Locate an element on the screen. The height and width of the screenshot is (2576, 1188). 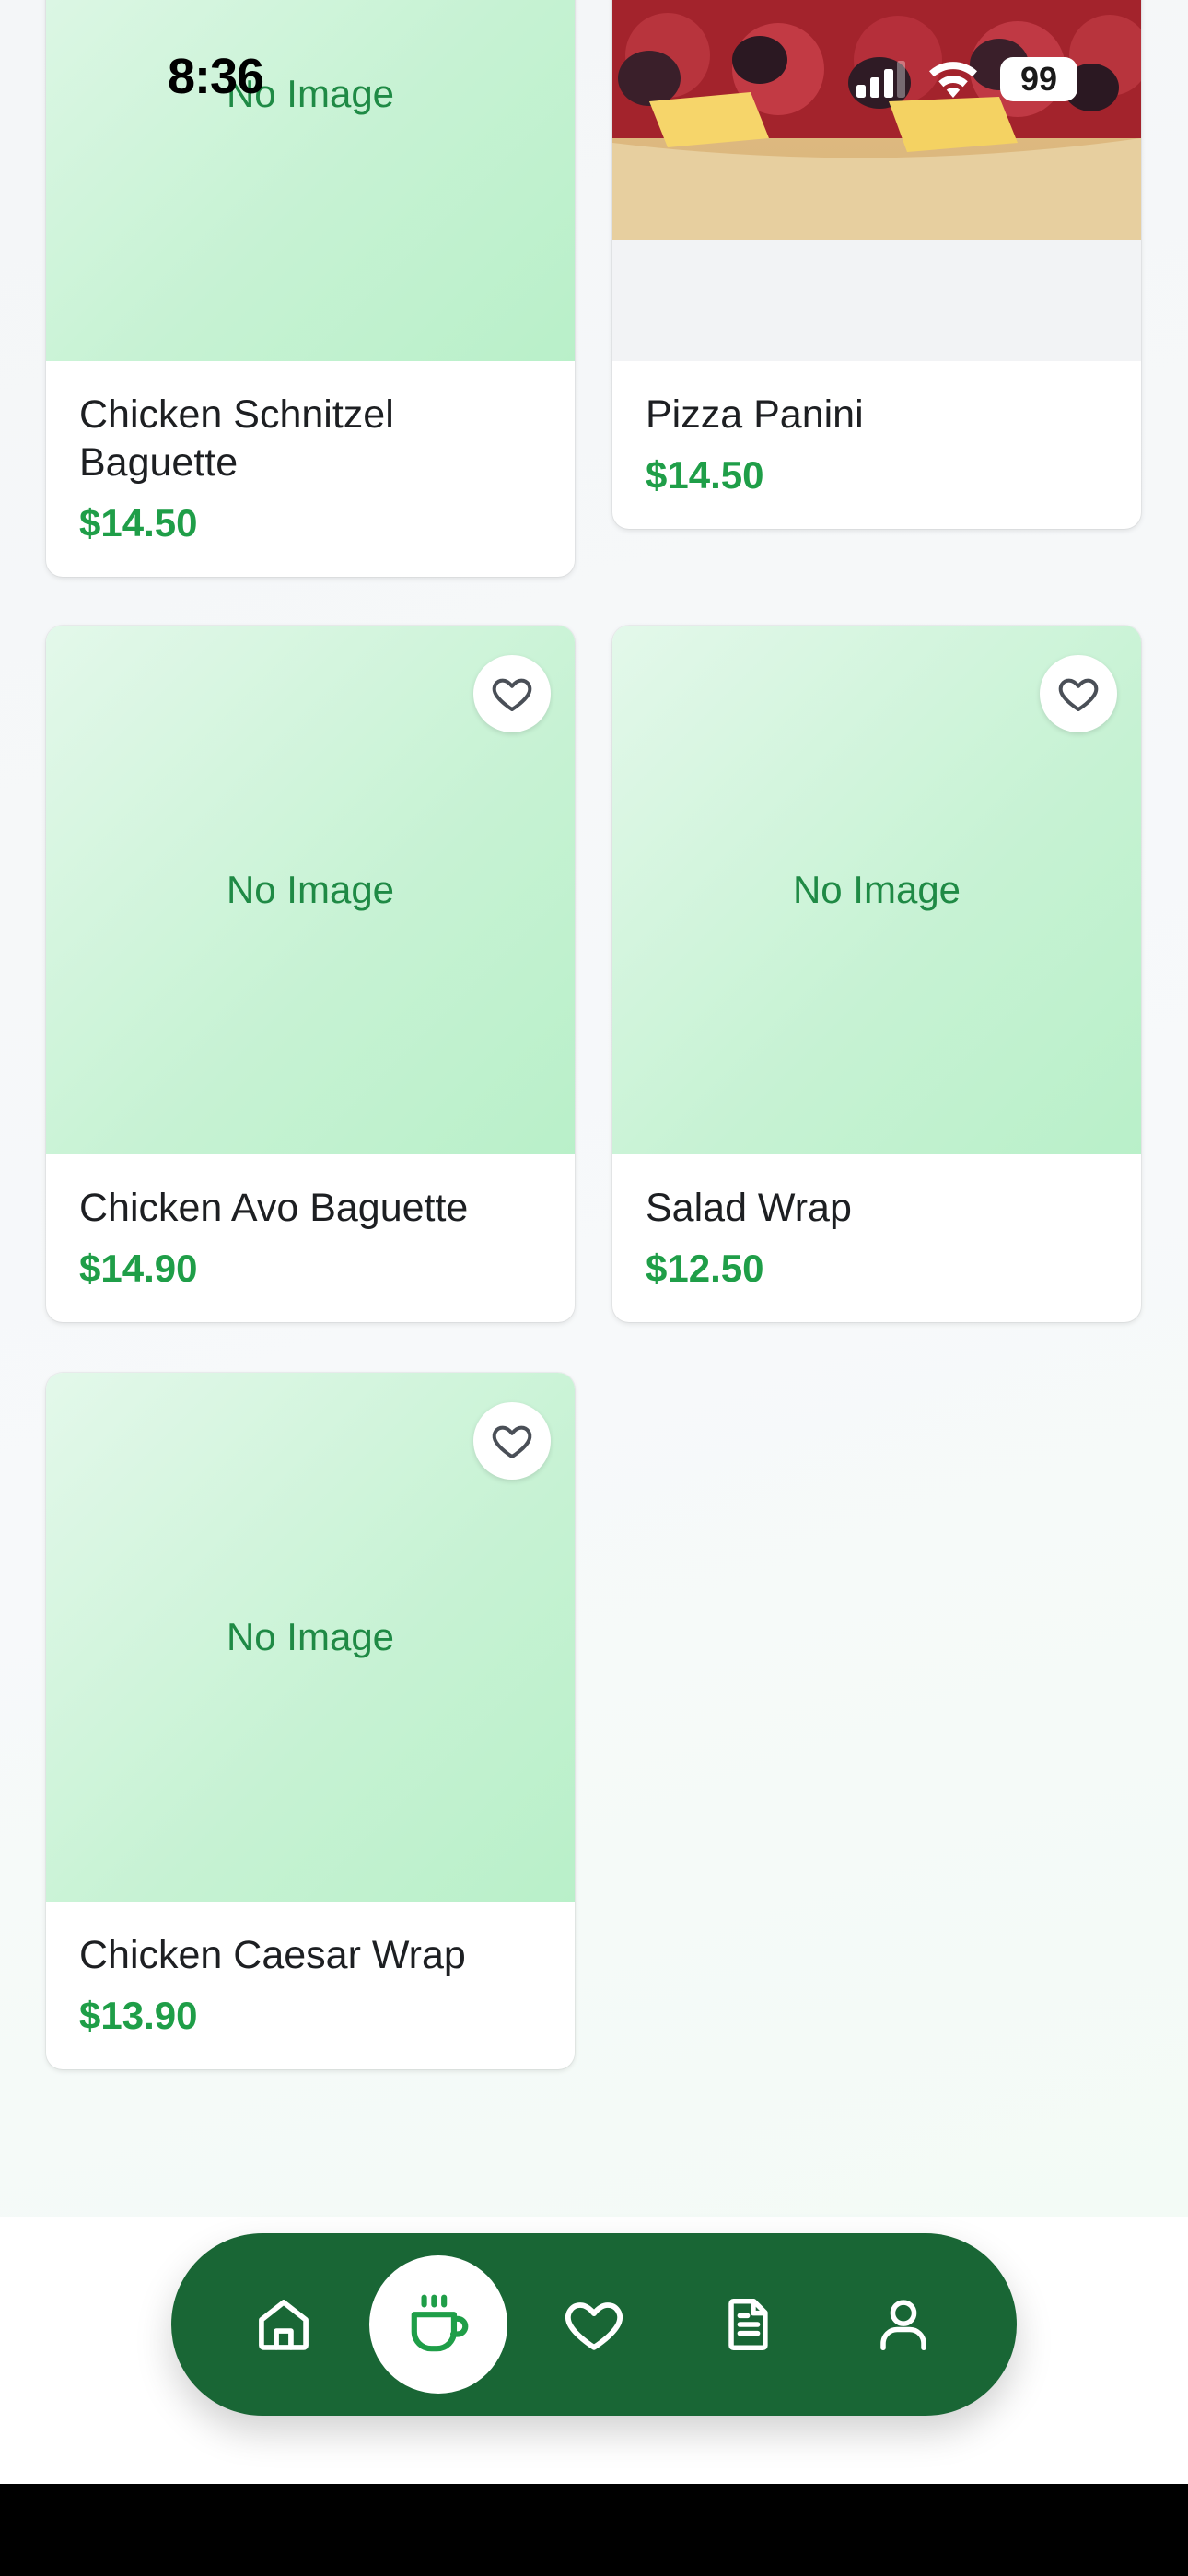
product-card: No Image Salad Wrap $12.50 is located at coordinates (876, 974).